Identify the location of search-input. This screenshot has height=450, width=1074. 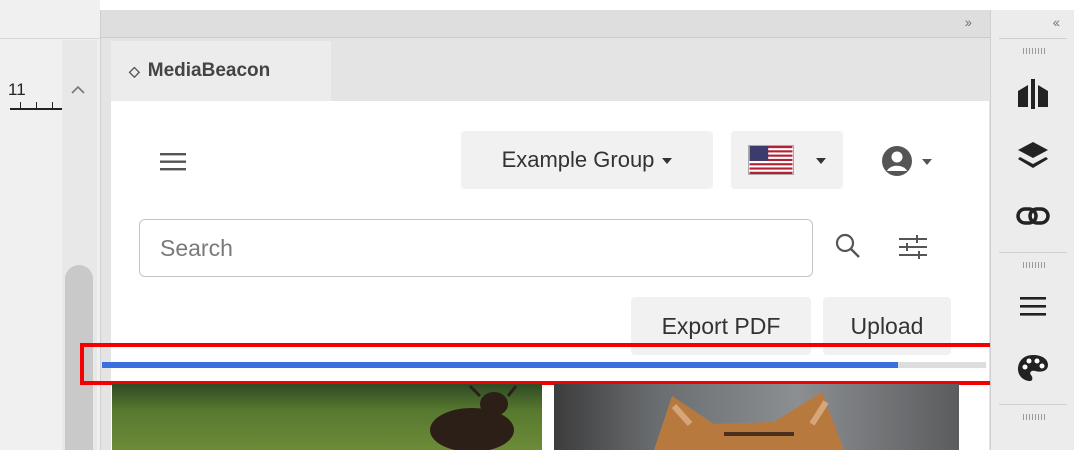
(476, 248).